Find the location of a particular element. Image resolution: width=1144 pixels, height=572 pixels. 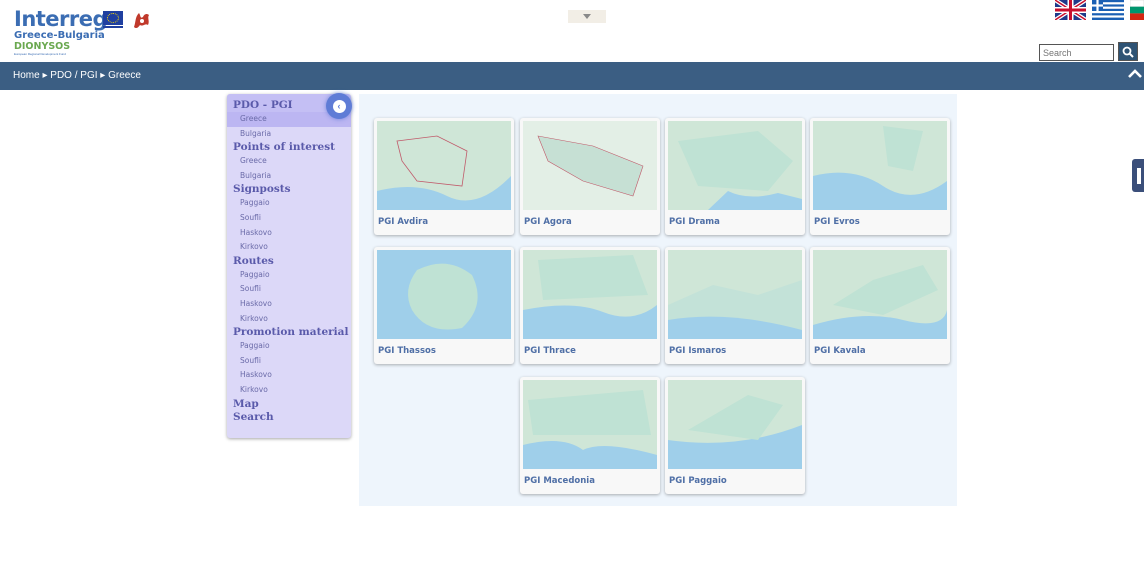

pgi-card-title: PGI Macedonia is located at coordinates (559, 481).